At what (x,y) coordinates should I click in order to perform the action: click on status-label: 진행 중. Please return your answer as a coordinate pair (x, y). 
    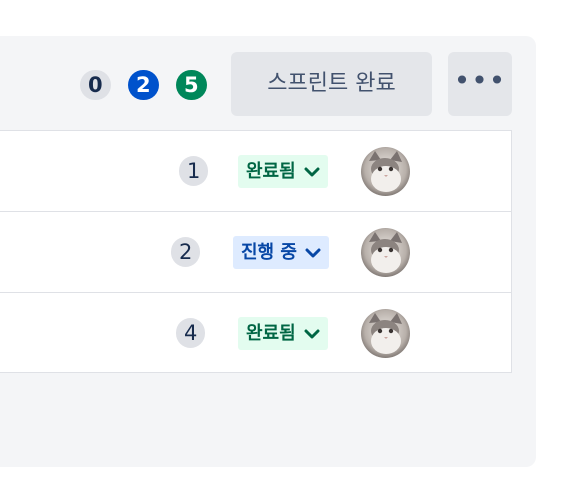
    Looking at the image, I should click on (269, 252).